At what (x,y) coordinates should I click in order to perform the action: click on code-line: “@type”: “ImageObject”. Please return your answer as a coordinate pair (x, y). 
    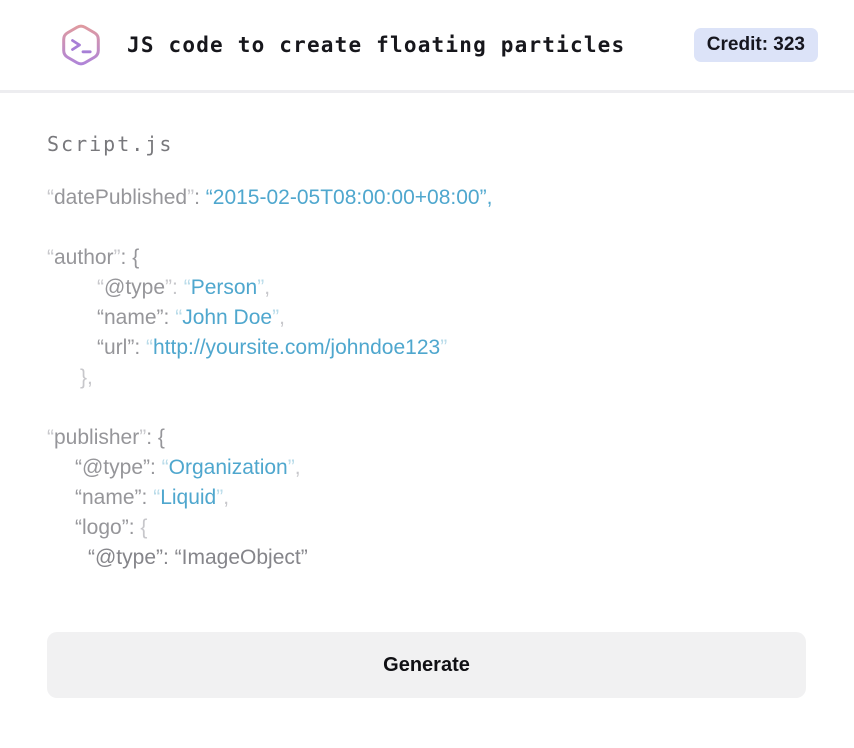
    Looking at the image, I should click on (426, 558).